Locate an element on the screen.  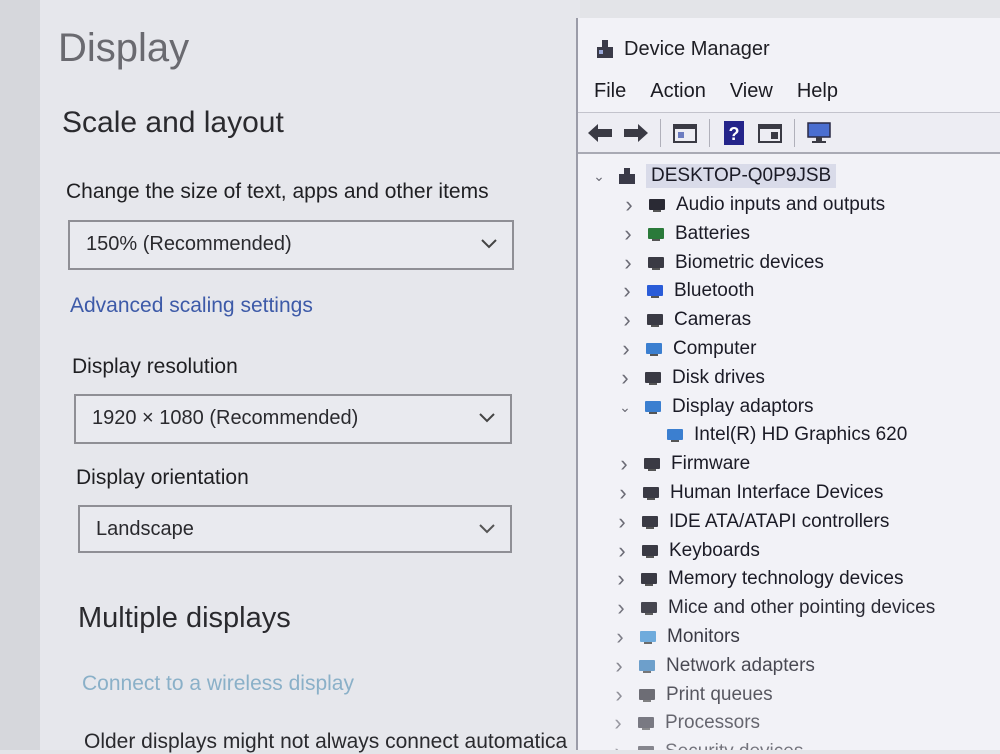
orientation-label: Display orientation is located at coordinates (162, 477).